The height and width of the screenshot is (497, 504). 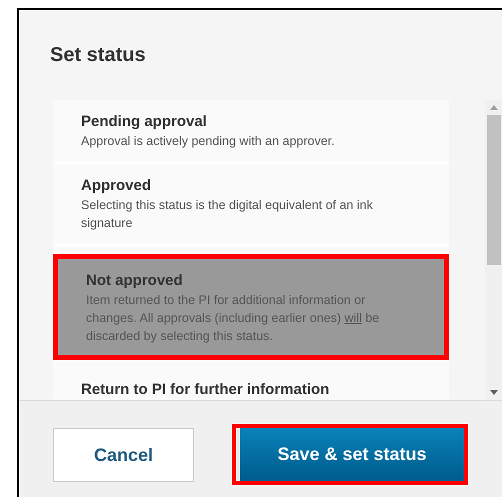 I want to click on status-name: Pending approval, so click(x=144, y=122).